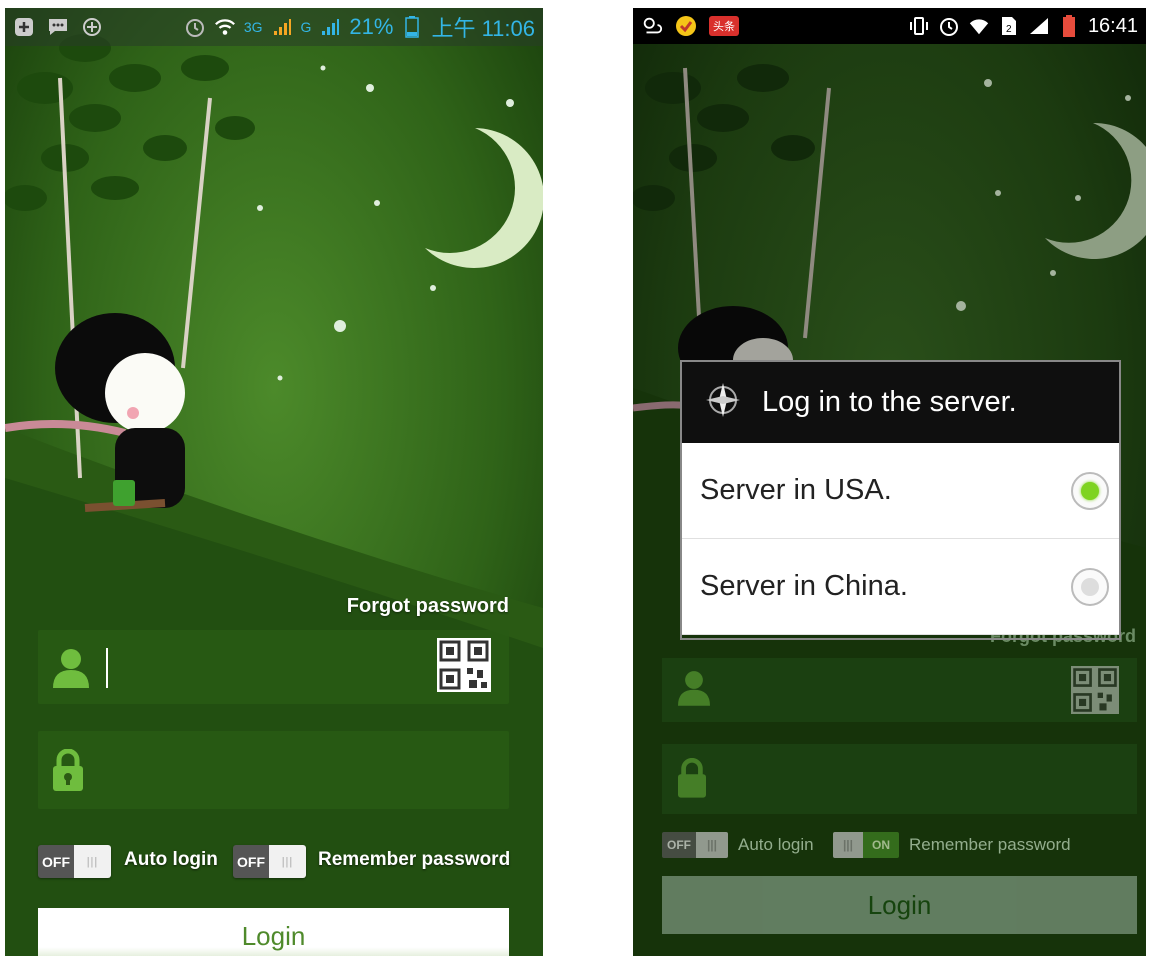 The image size is (1165, 956). What do you see at coordinates (58, 27) in the screenshot?
I see `chat-bubble-icon` at bounding box center [58, 27].